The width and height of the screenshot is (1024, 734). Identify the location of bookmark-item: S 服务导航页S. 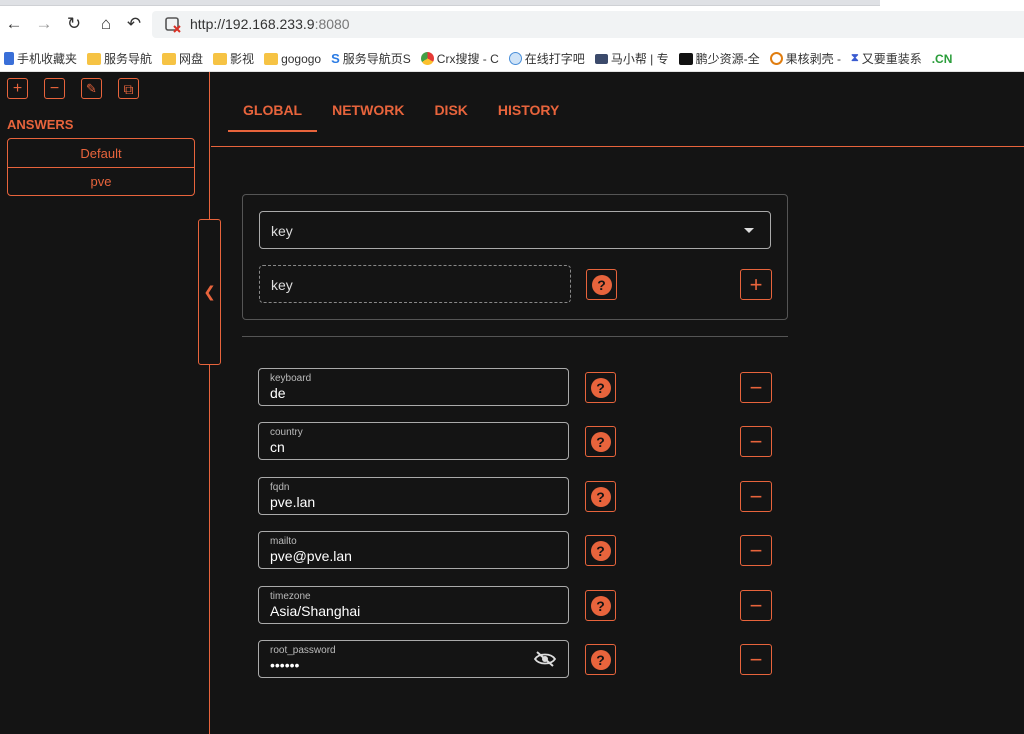
(371, 58).